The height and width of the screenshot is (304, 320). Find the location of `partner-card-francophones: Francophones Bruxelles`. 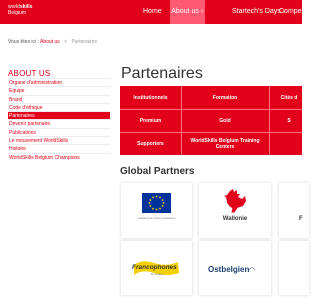

partner-card-francophones: Francophones Bruxelles is located at coordinates (156, 268).